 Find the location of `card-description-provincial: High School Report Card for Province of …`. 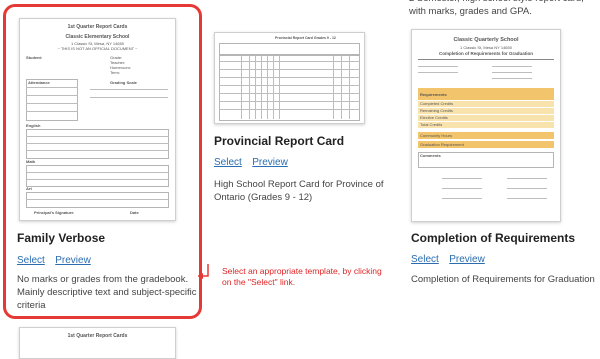

card-description-provincial: High School Report Card for Province of … is located at coordinates (299, 191).